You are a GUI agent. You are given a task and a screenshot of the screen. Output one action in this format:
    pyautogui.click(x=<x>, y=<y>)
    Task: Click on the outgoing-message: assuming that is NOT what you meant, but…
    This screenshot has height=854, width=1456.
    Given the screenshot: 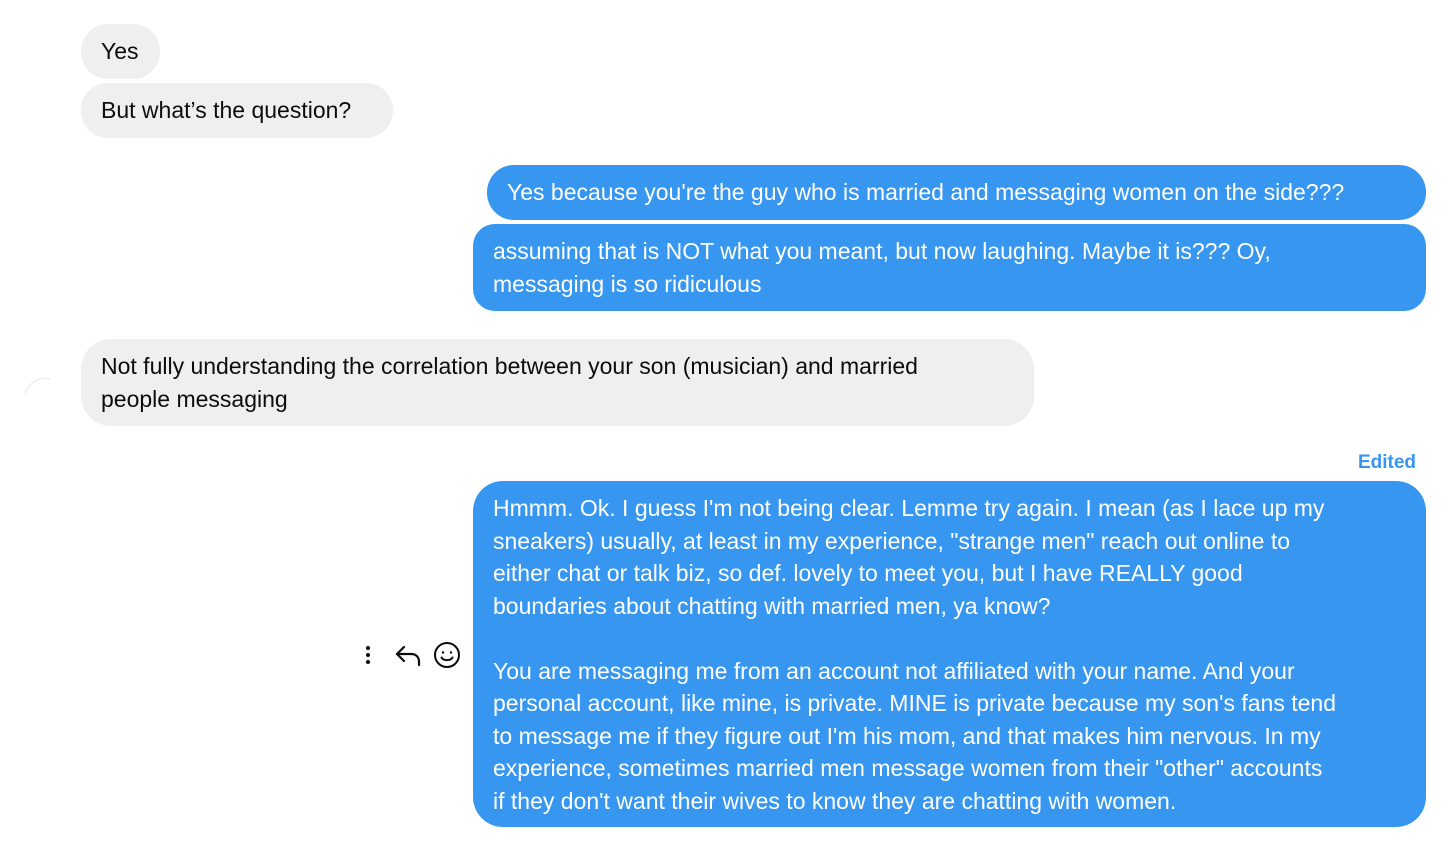 What is the action you would take?
    pyautogui.click(x=949, y=267)
    